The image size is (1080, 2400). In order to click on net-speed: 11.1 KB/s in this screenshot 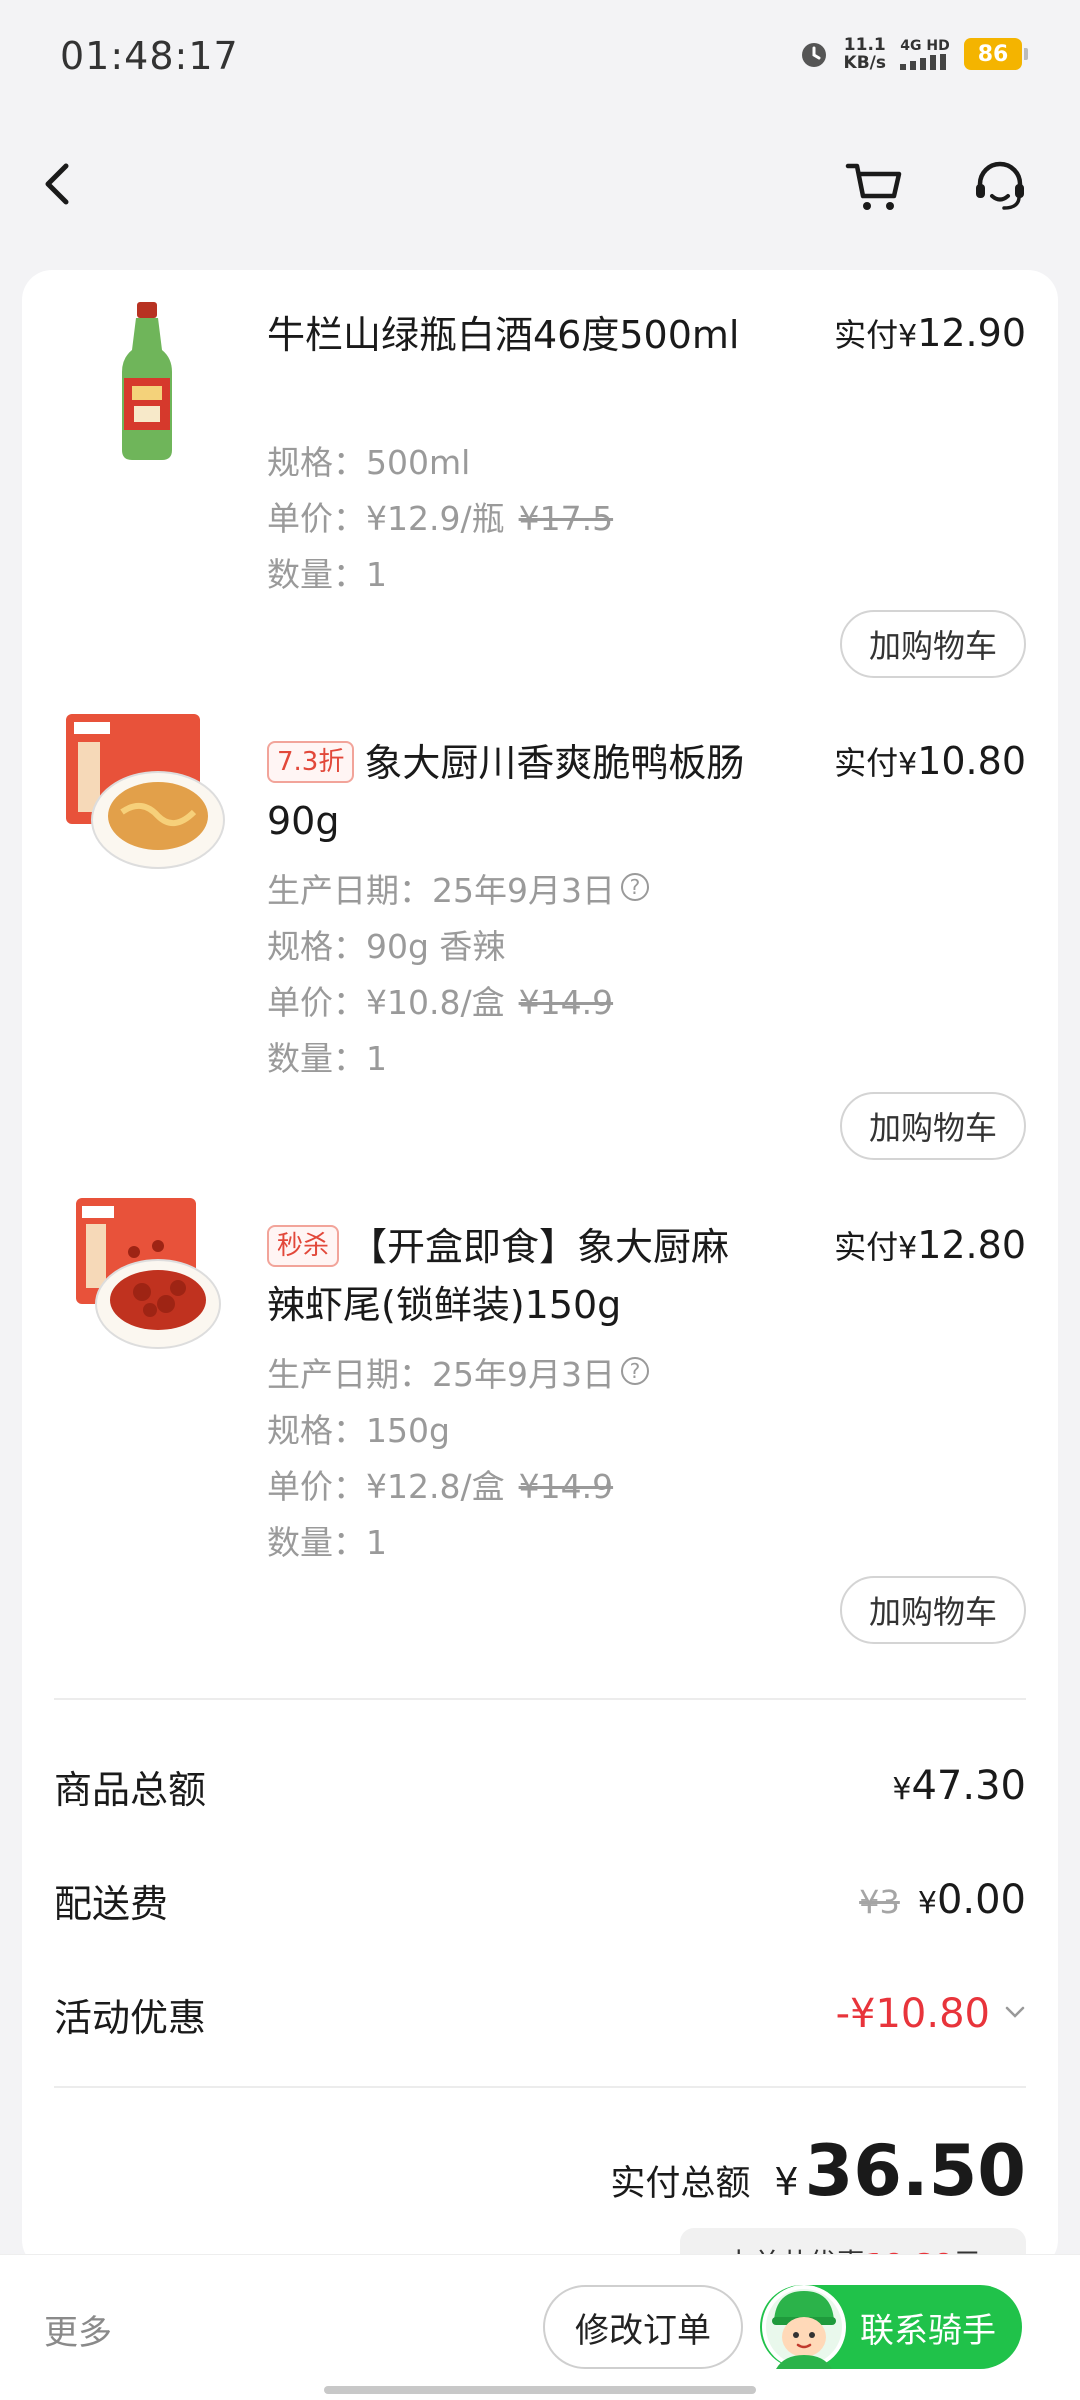, I will do `click(865, 54)`.